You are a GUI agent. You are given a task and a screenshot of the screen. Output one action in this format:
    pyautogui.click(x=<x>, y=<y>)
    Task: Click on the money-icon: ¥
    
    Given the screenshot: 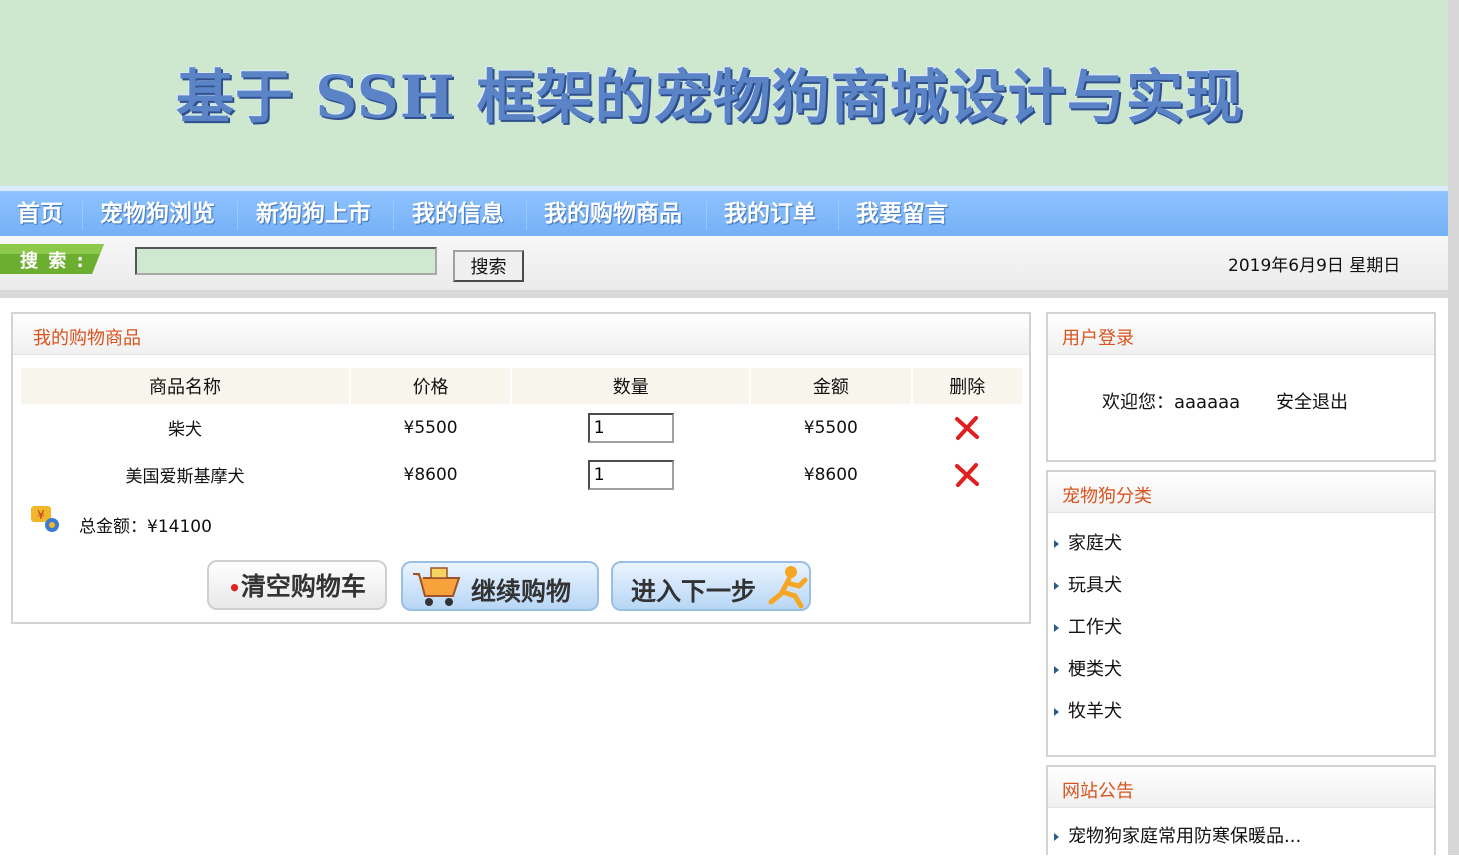 What is the action you would take?
    pyautogui.click(x=45, y=519)
    